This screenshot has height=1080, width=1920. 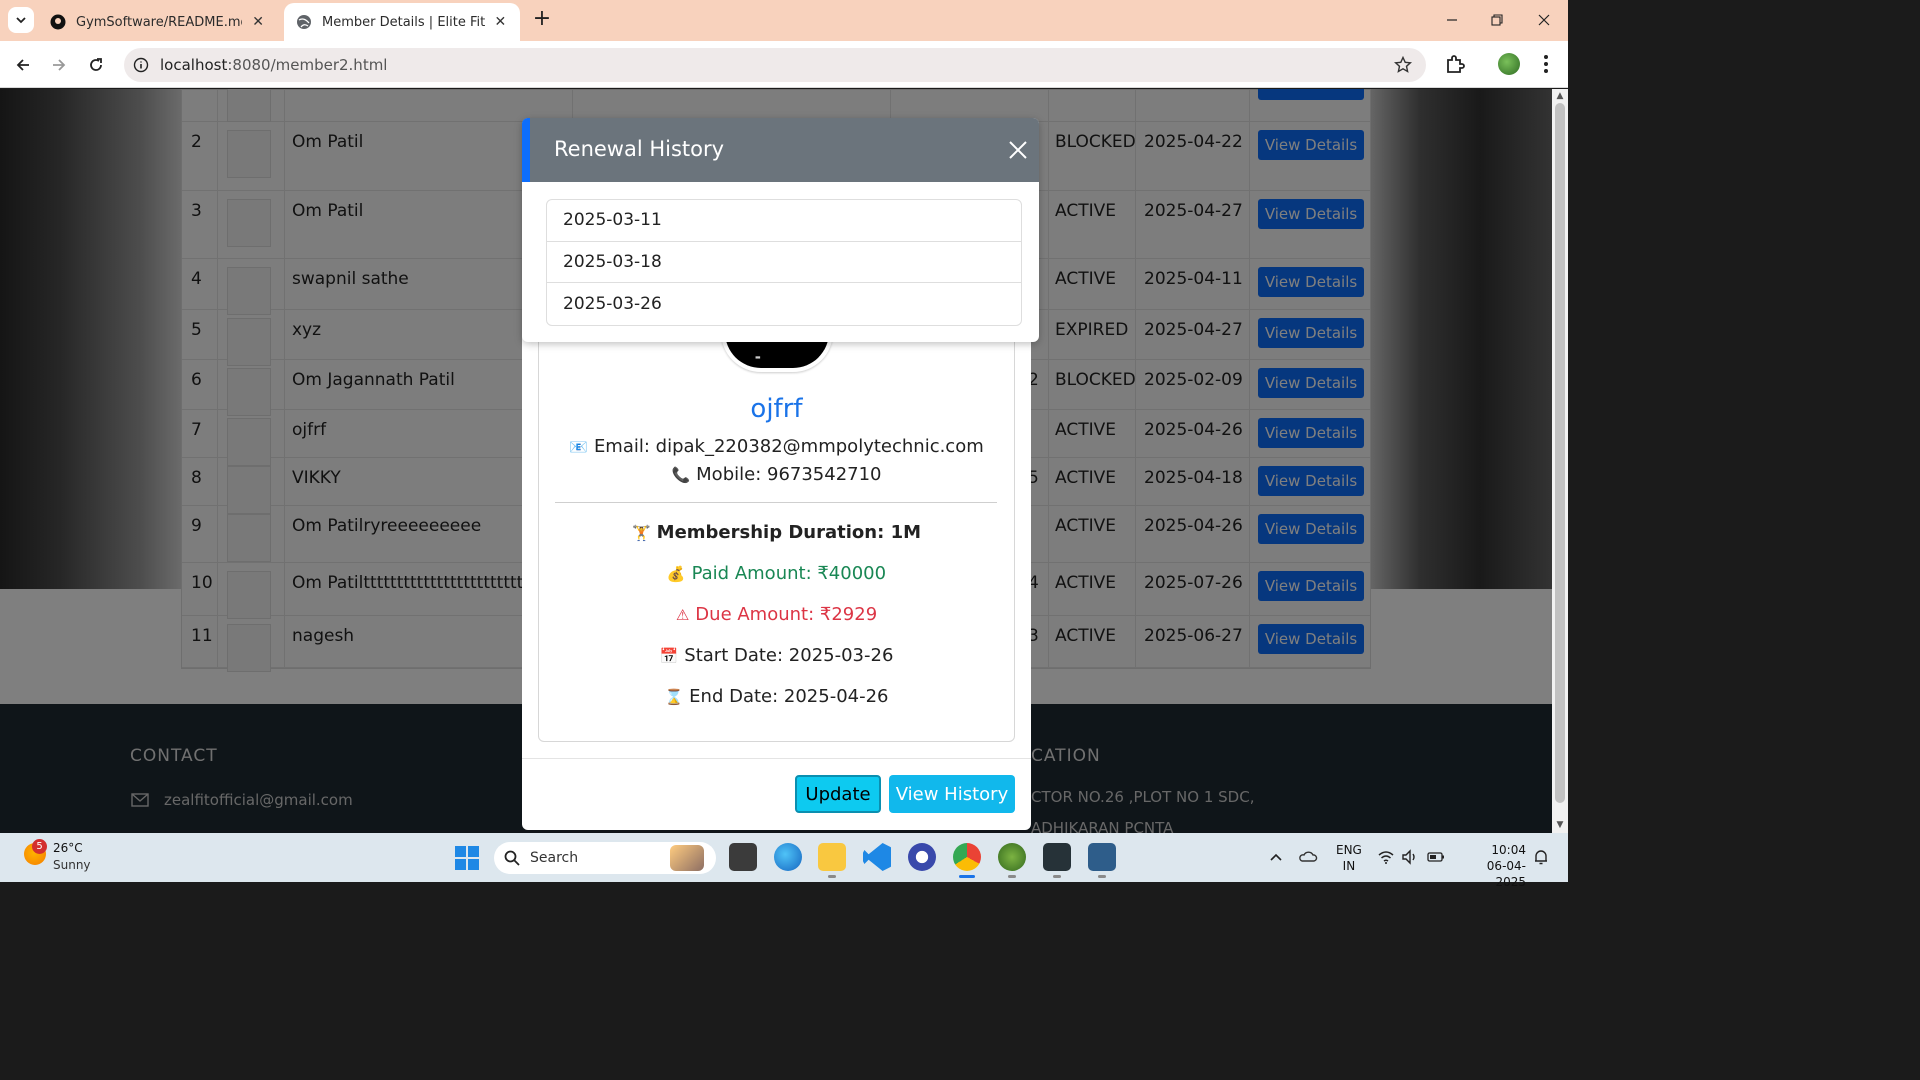 What do you see at coordinates (39, 846) in the screenshot?
I see `weather-badge: 5` at bounding box center [39, 846].